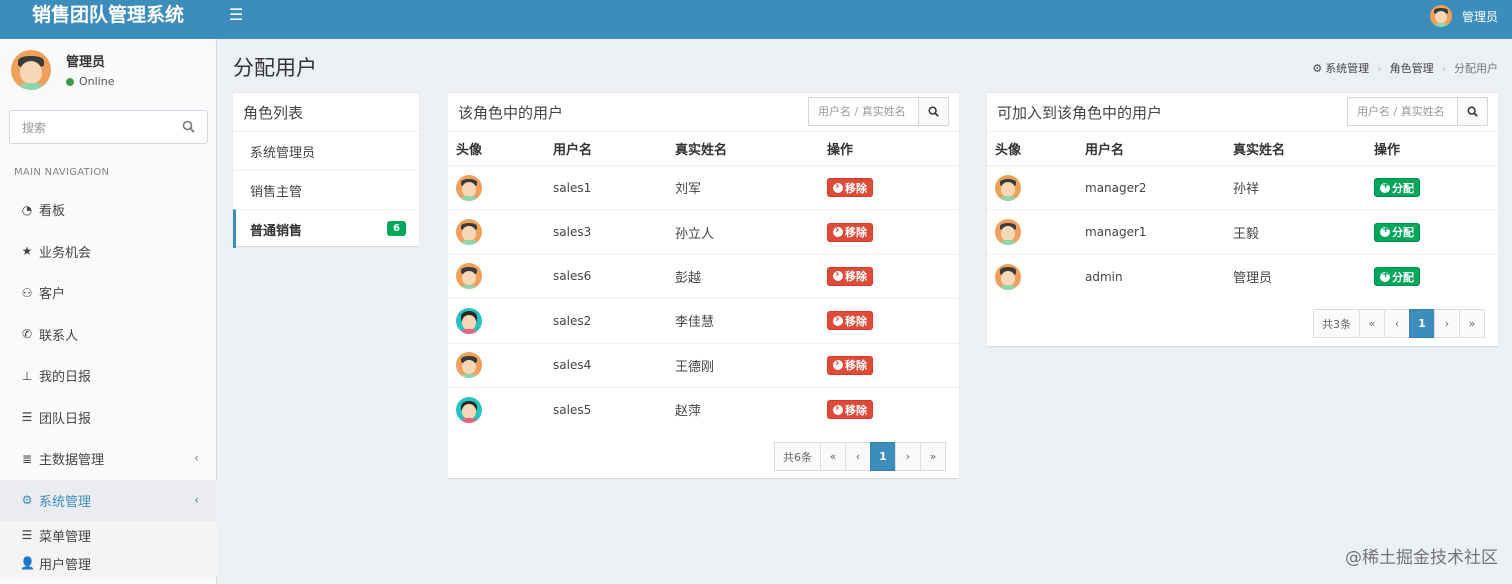 Image resolution: width=1512 pixels, height=584 pixels. I want to click on sidebar-item-system: ⚙ 系统管理 ‹, so click(108, 500).